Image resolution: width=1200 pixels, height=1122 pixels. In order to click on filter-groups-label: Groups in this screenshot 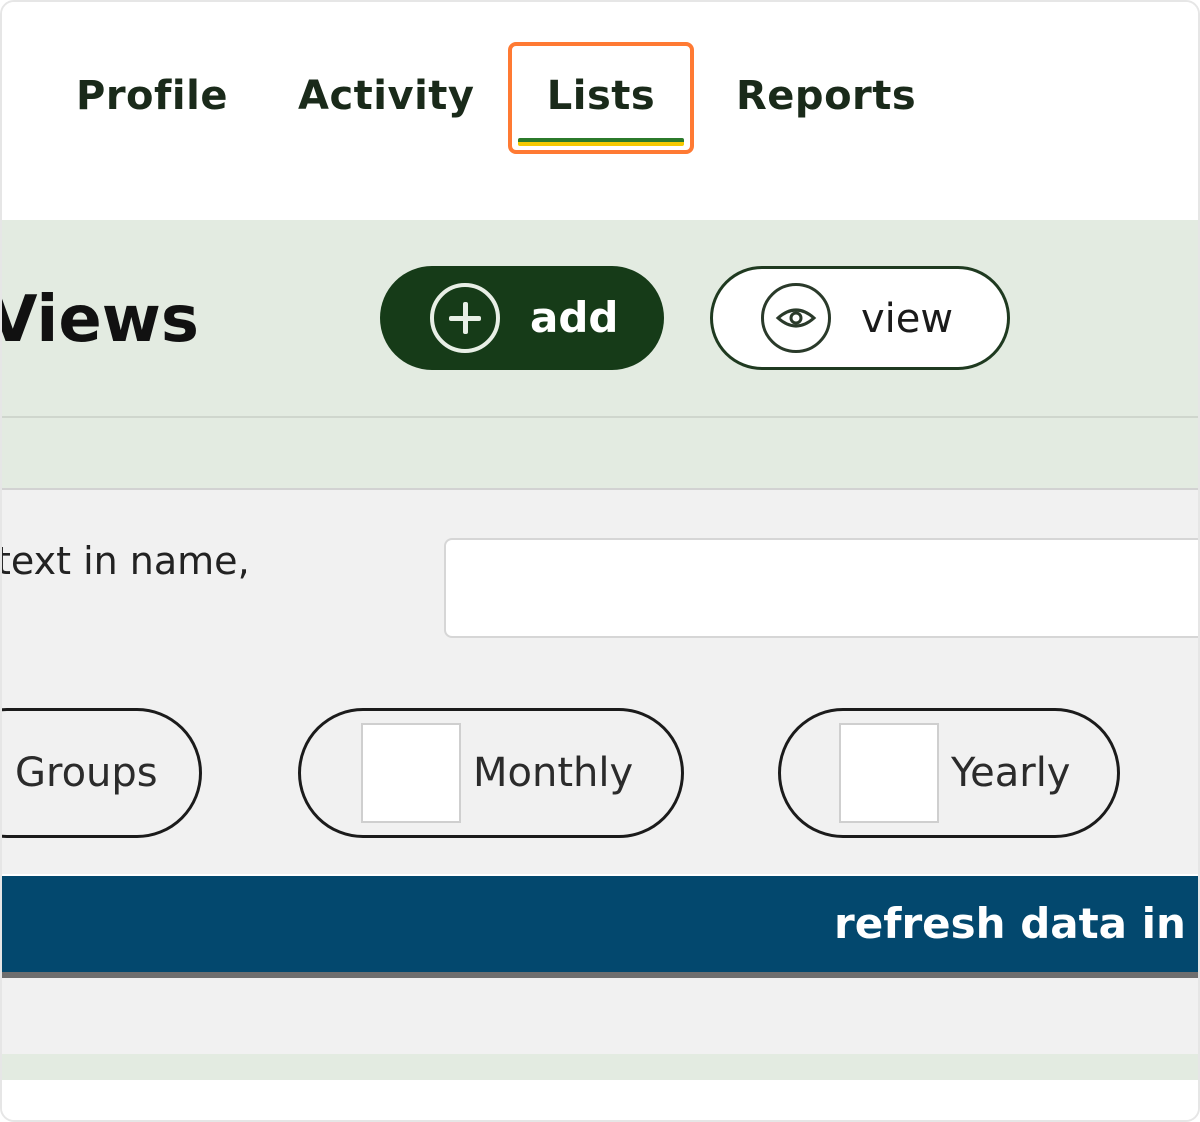, I will do `click(86, 773)`.